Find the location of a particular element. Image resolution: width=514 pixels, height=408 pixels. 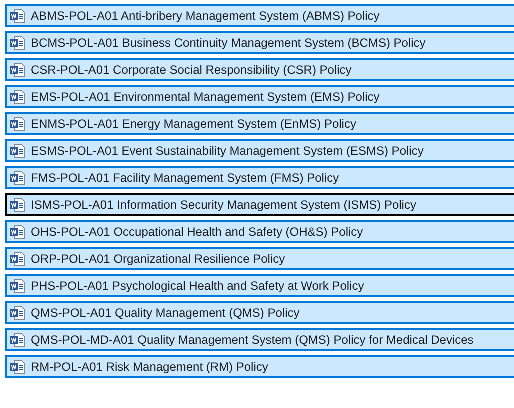

file-row: QMS-POL-MD-A01 Quality Management System (QMS) Policy for Medical Devices is located at coordinates (259, 339).